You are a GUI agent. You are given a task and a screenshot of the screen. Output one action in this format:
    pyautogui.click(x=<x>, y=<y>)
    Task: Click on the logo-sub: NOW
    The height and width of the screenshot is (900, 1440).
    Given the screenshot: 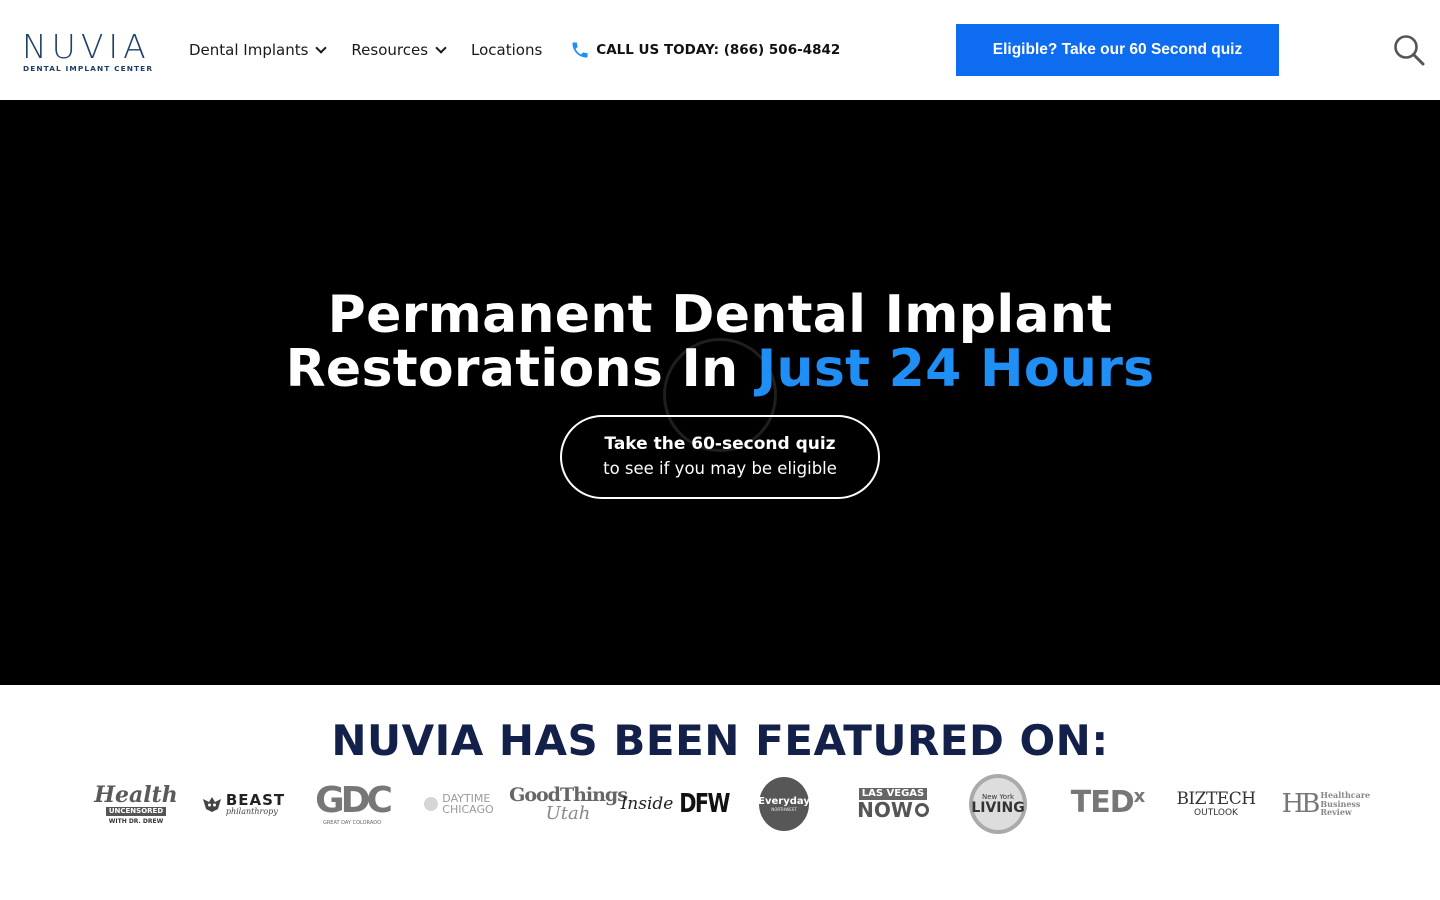 What is the action you would take?
    pyautogui.click(x=885, y=810)
    